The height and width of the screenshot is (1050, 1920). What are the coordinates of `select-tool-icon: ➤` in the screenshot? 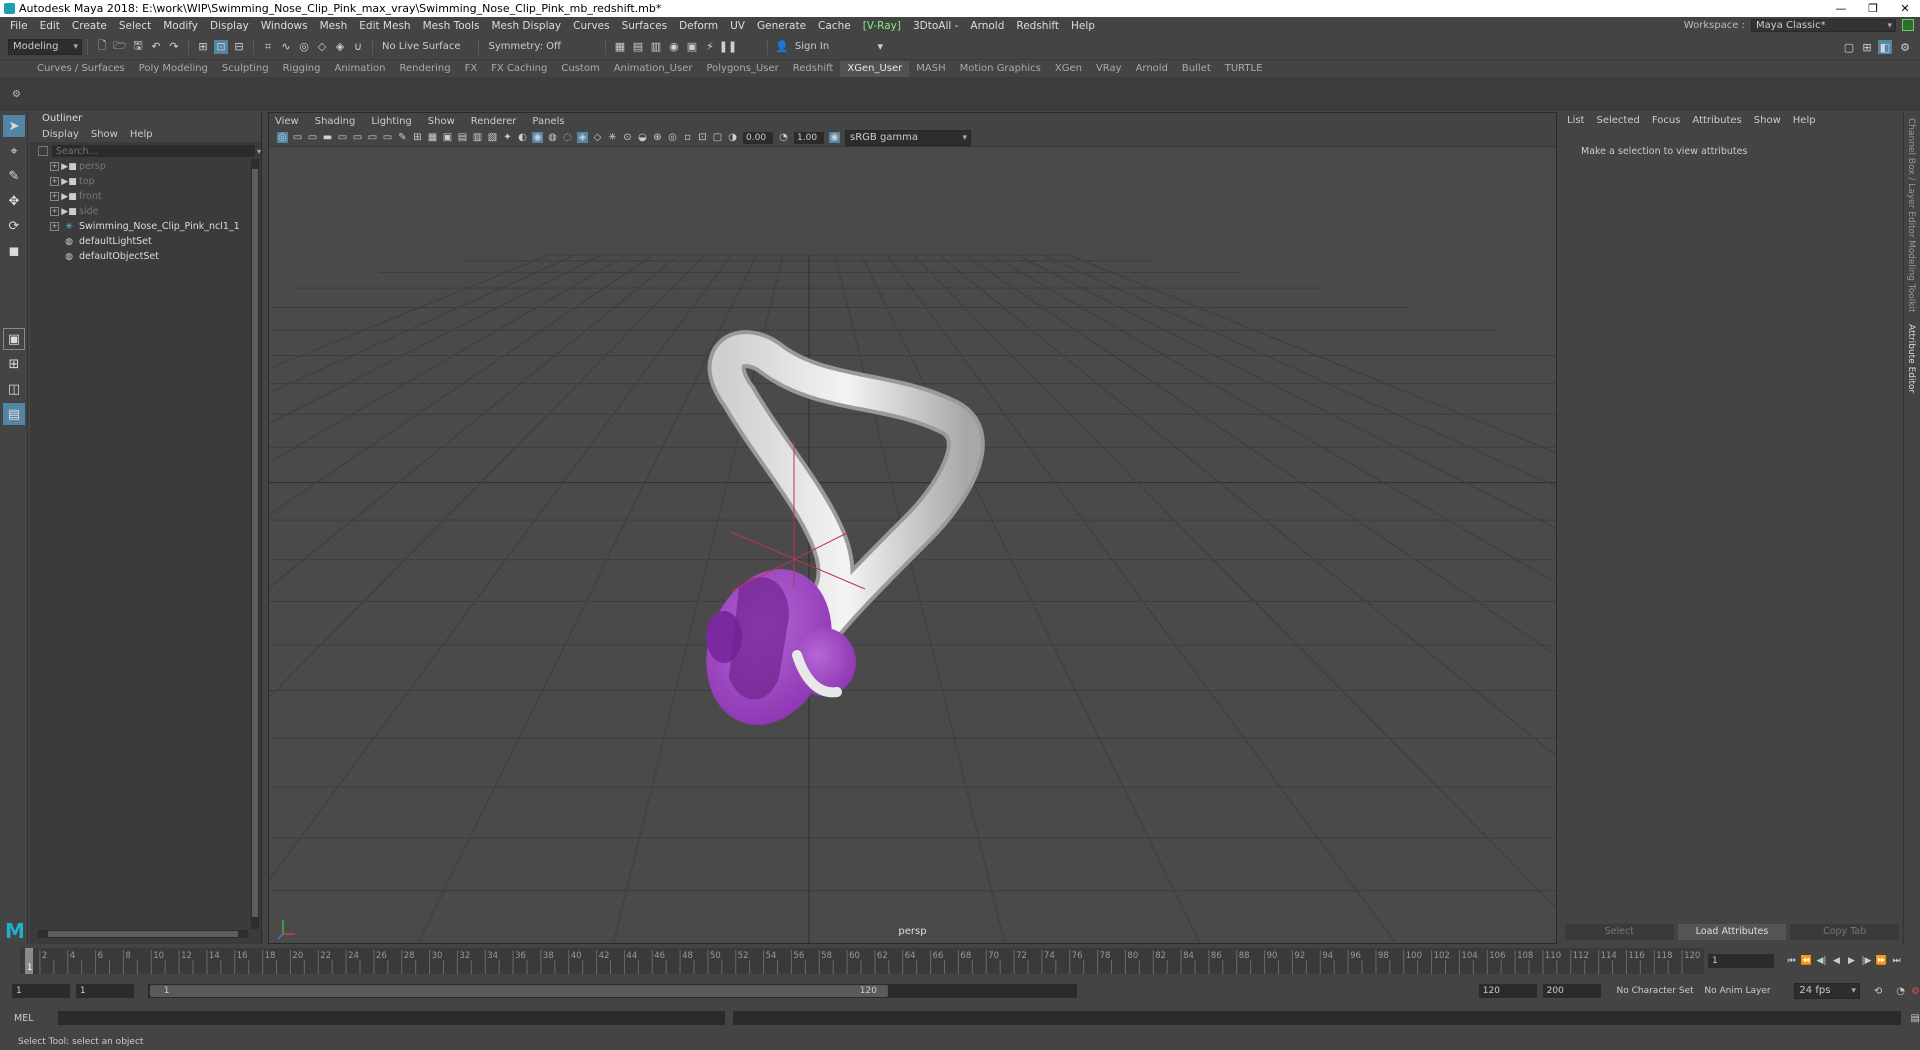 It's located at (14, 126).